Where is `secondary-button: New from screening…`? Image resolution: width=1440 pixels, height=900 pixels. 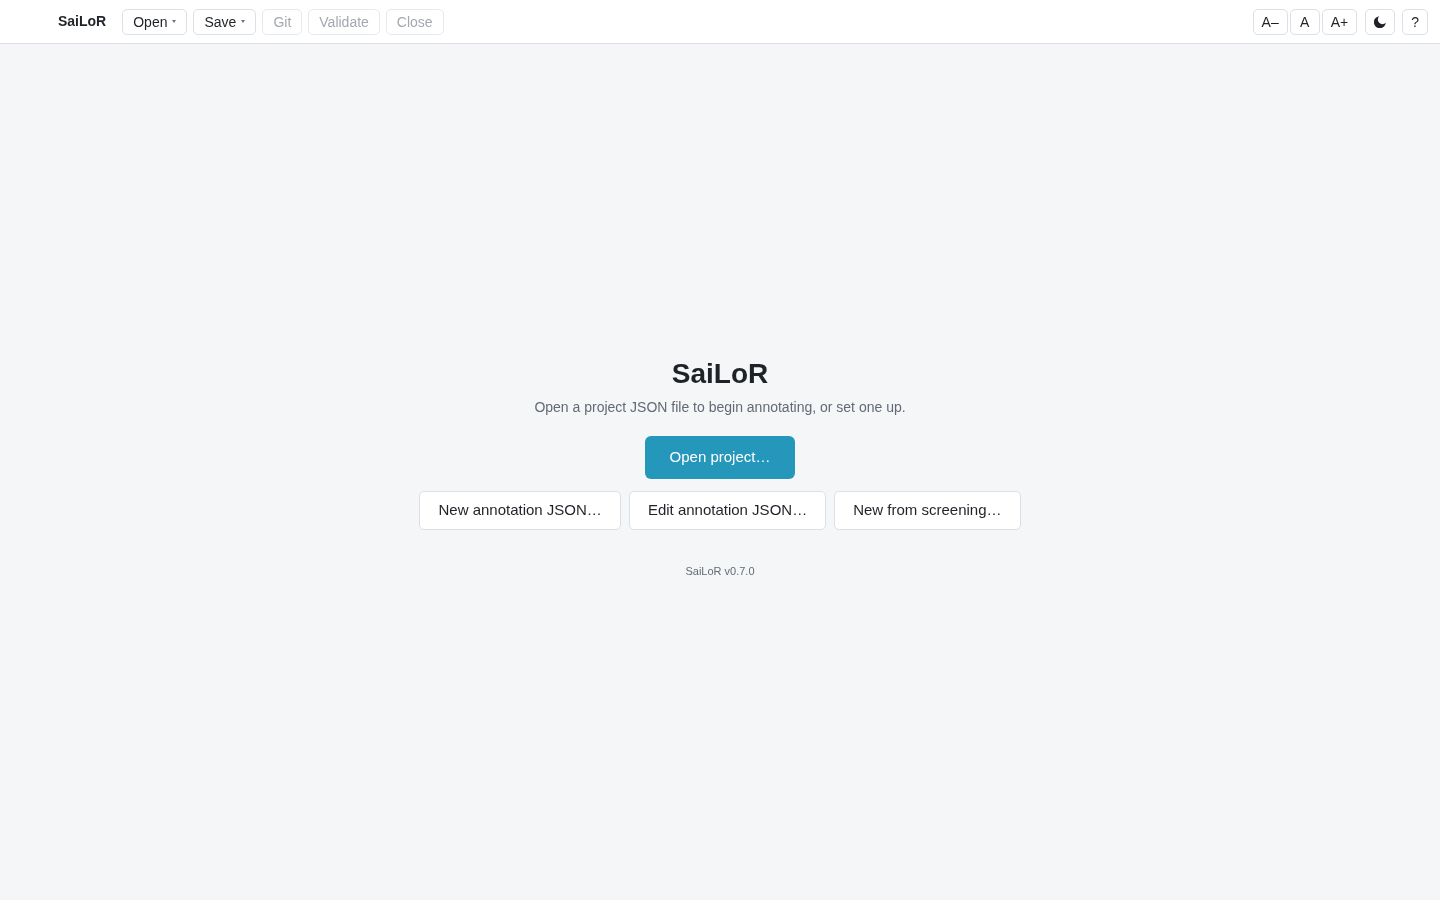 secondary-button: New from screening… is located at coordinates (927, 510).